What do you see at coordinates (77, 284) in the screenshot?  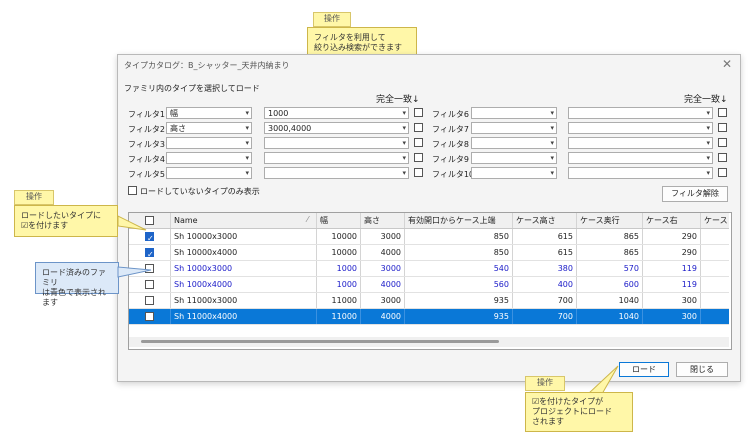 I see `loaded-tip-callout: ロード済みのファミリ は青色で表示されます` at bounding box center [77, 284].